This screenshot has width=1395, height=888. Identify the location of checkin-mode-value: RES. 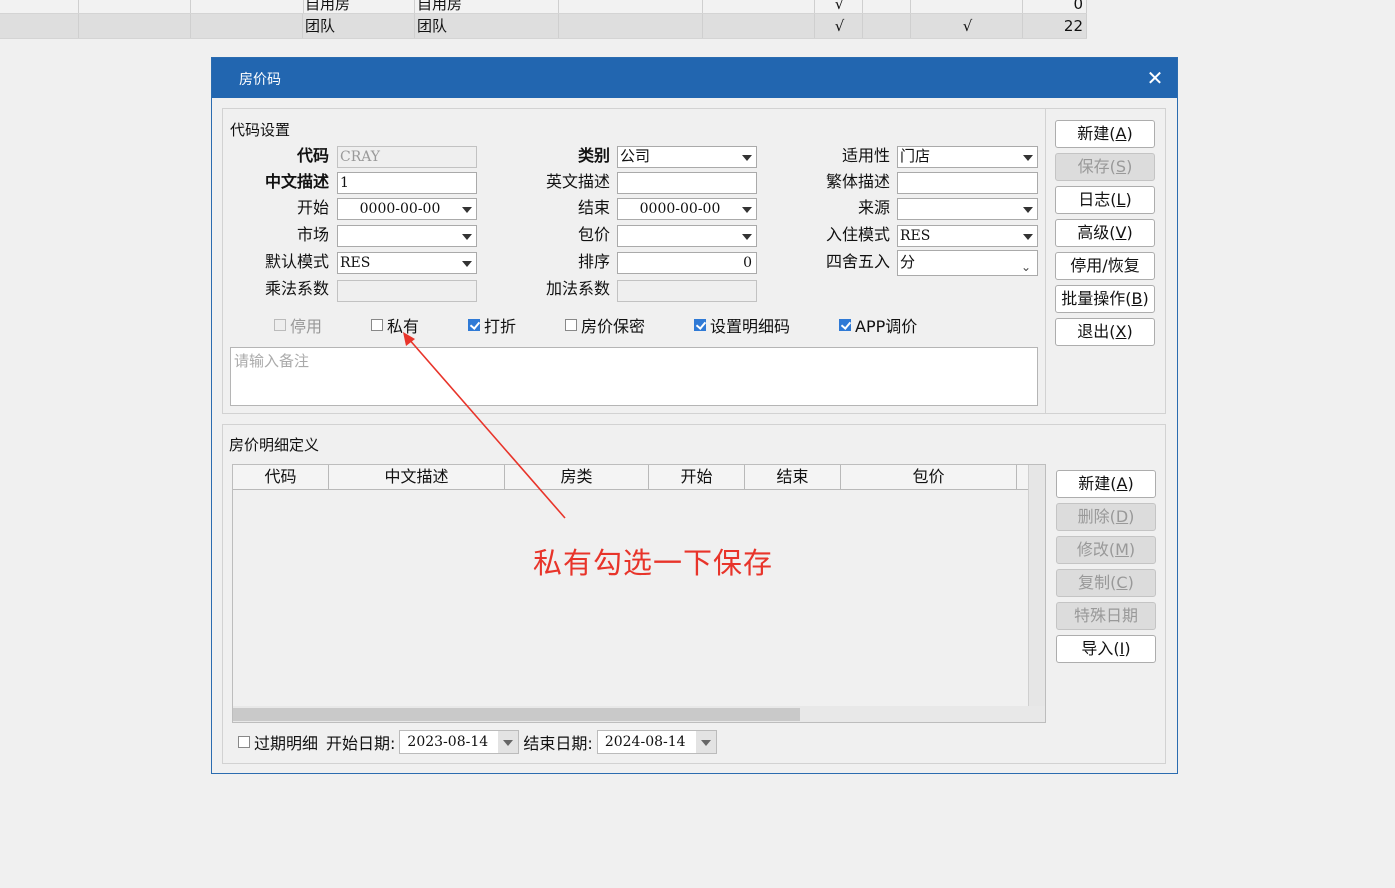
(915, 236).